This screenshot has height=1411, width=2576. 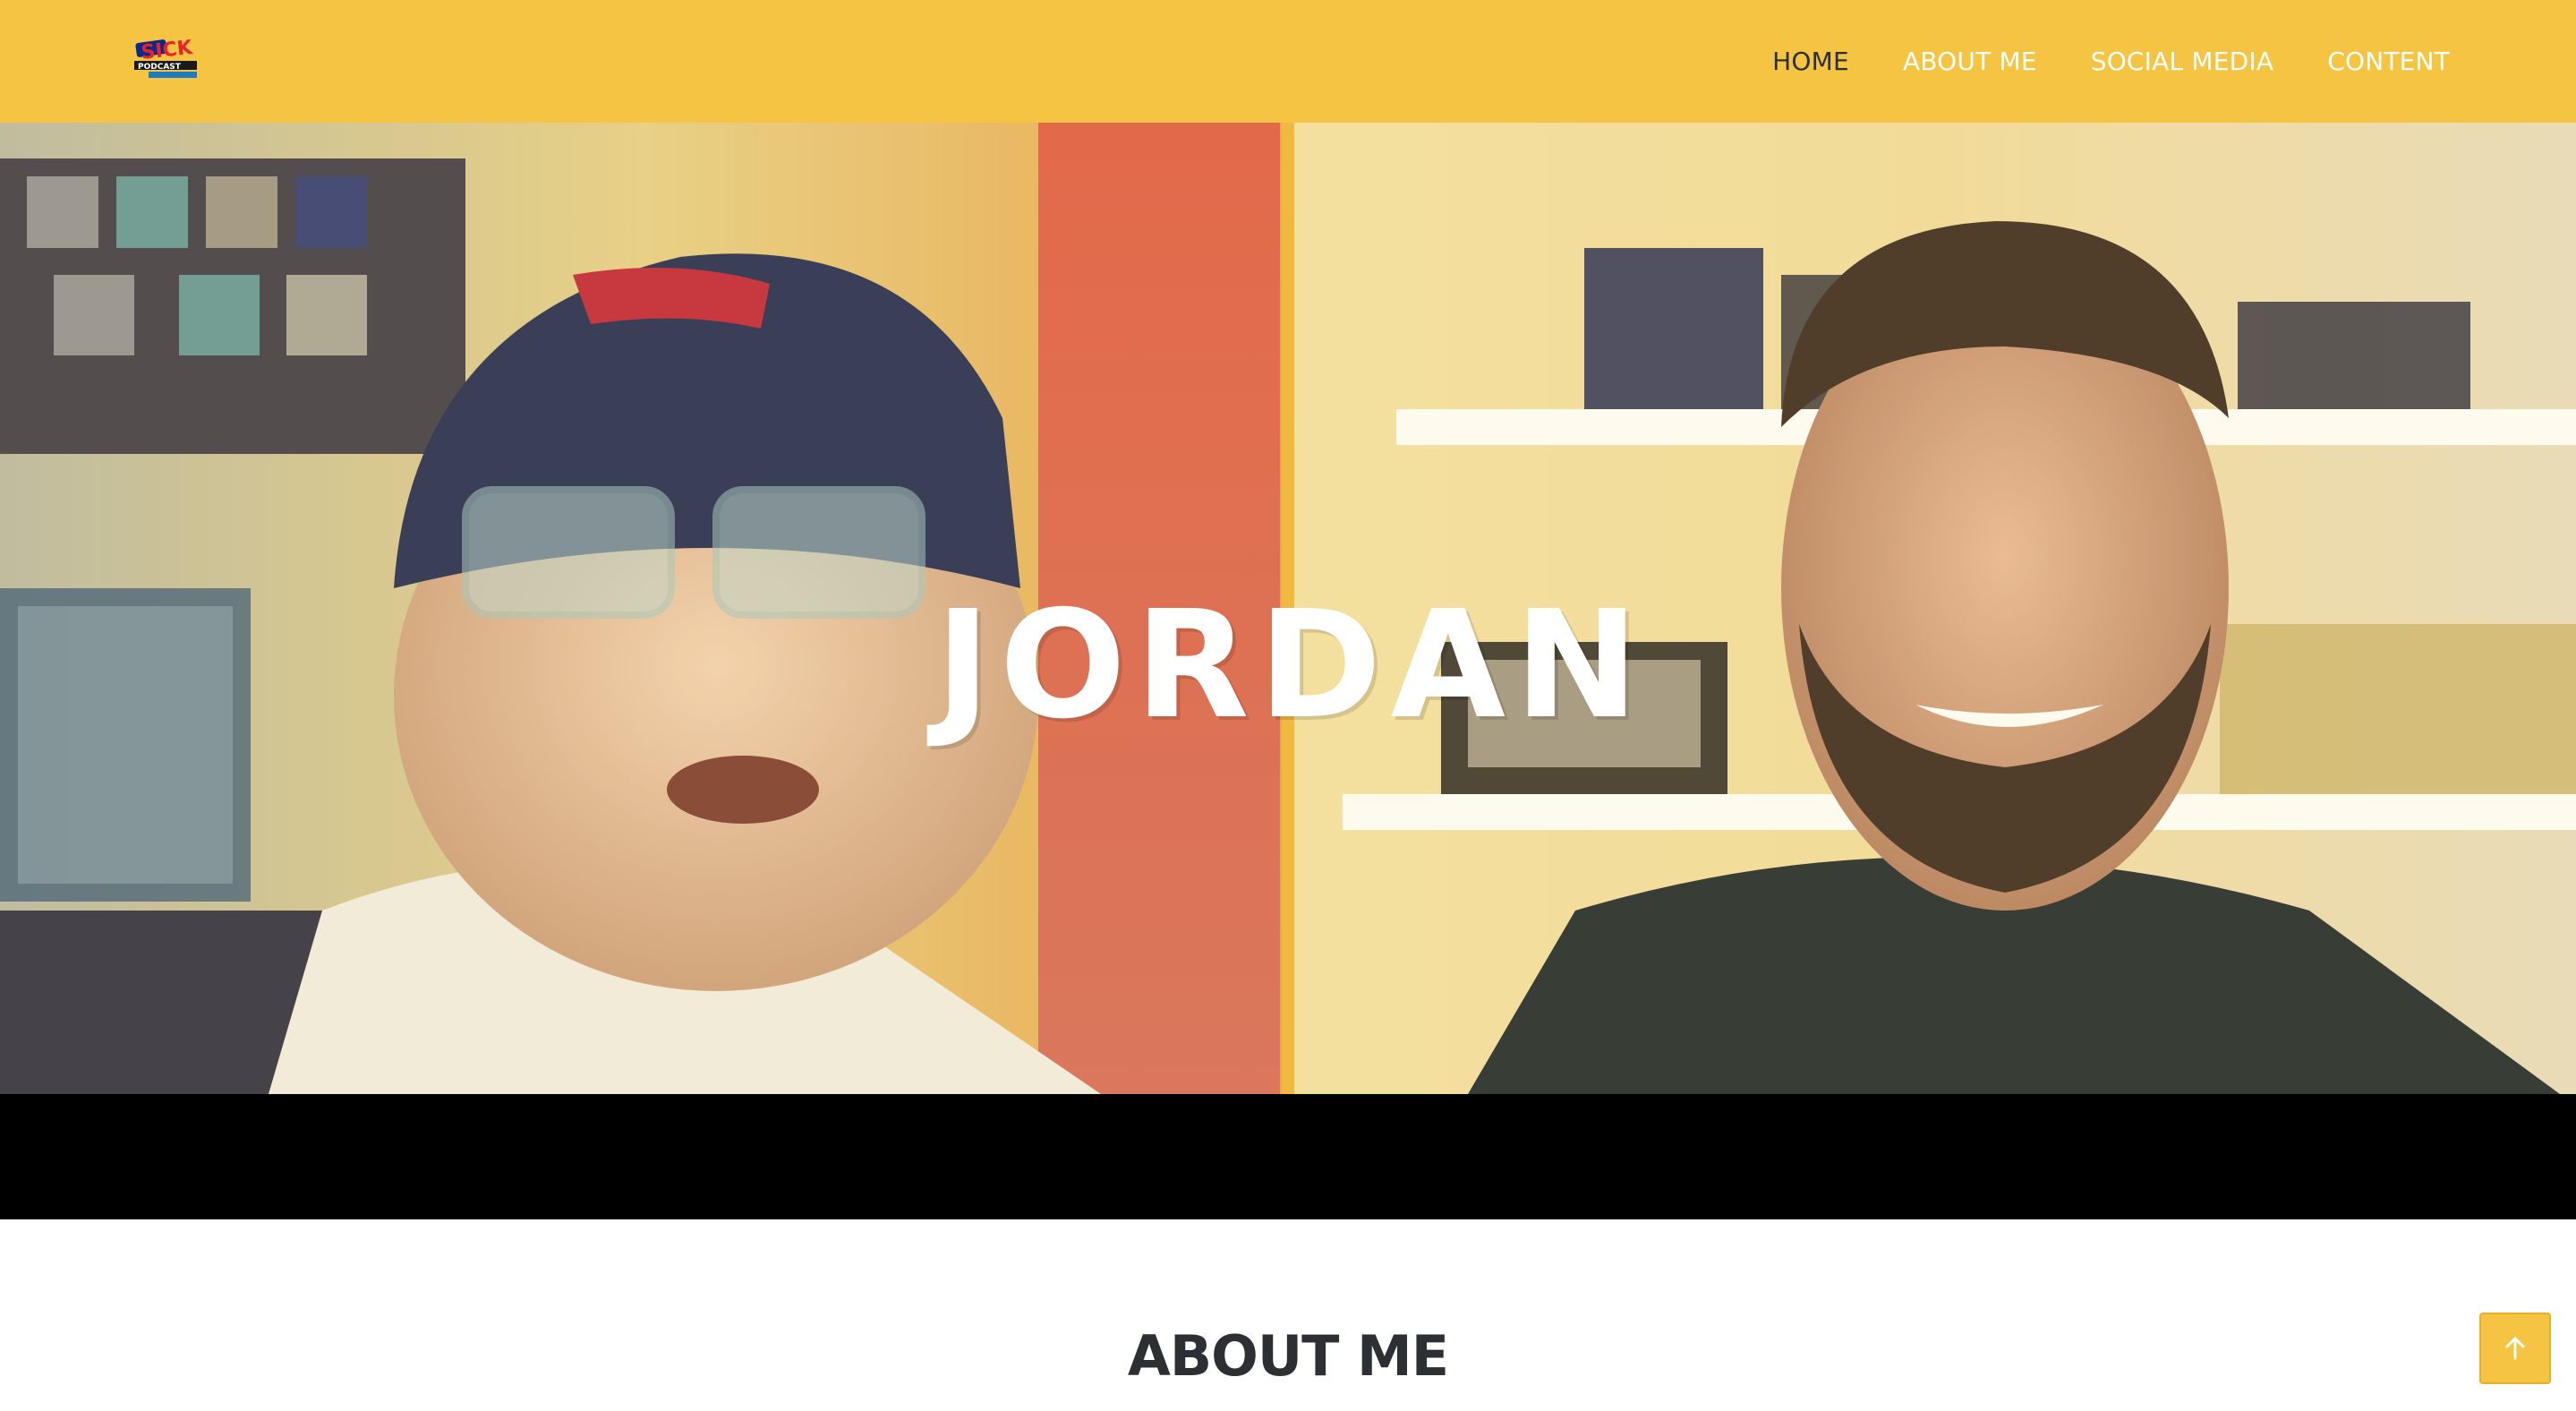 What do you see at coordinates (2182, 61) in the screenshot?
I see `nav-social-media: SOCIAL MEDIA` at bounding box center [2182, 61].